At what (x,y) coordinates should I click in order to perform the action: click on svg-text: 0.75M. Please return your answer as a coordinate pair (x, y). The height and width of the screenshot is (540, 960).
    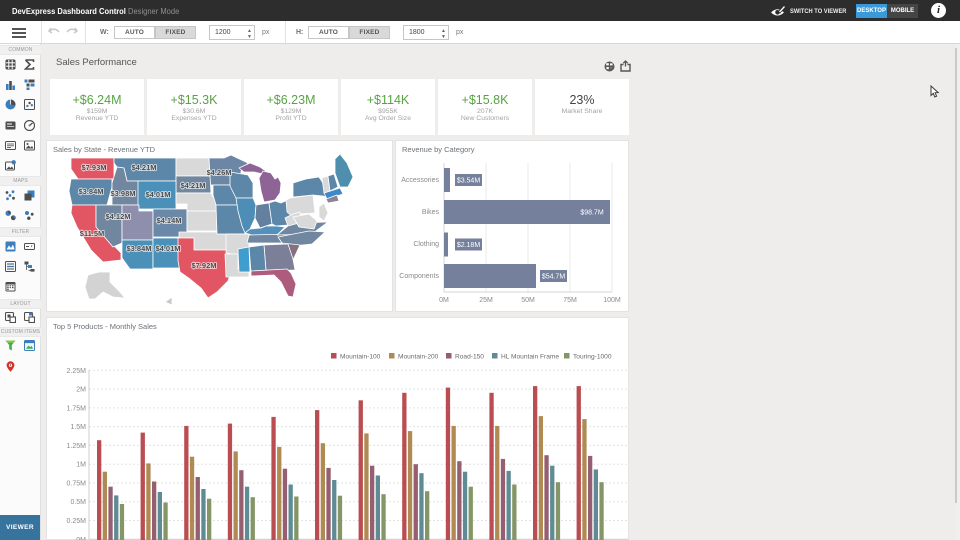
    Looking at the image, I should click on (77, 484).